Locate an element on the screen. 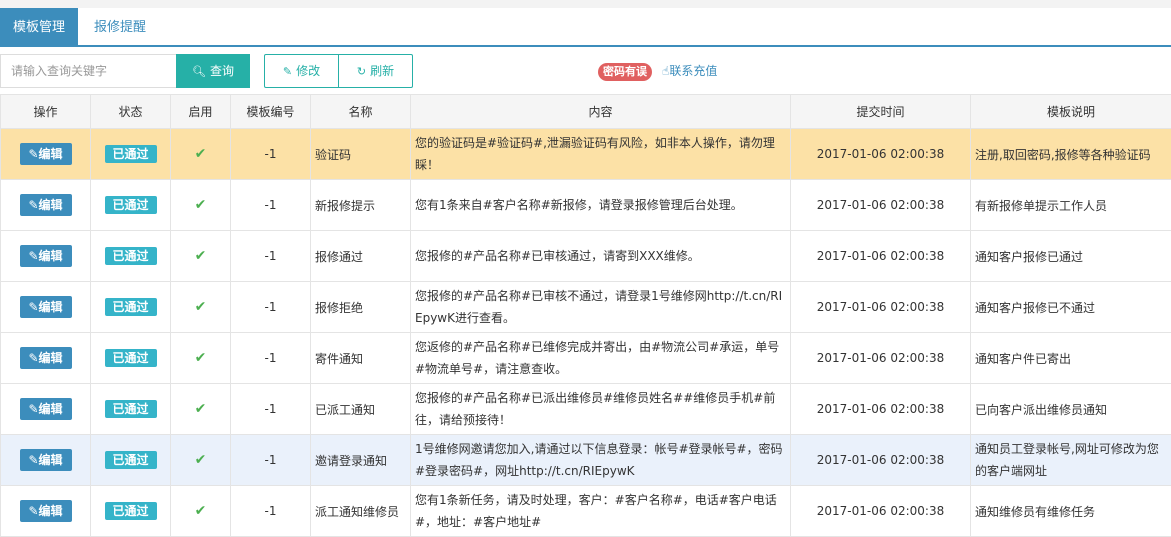 This screenshot has width=1171, height=537. col-header-name: 名称 is located at coordinates (360, 111).